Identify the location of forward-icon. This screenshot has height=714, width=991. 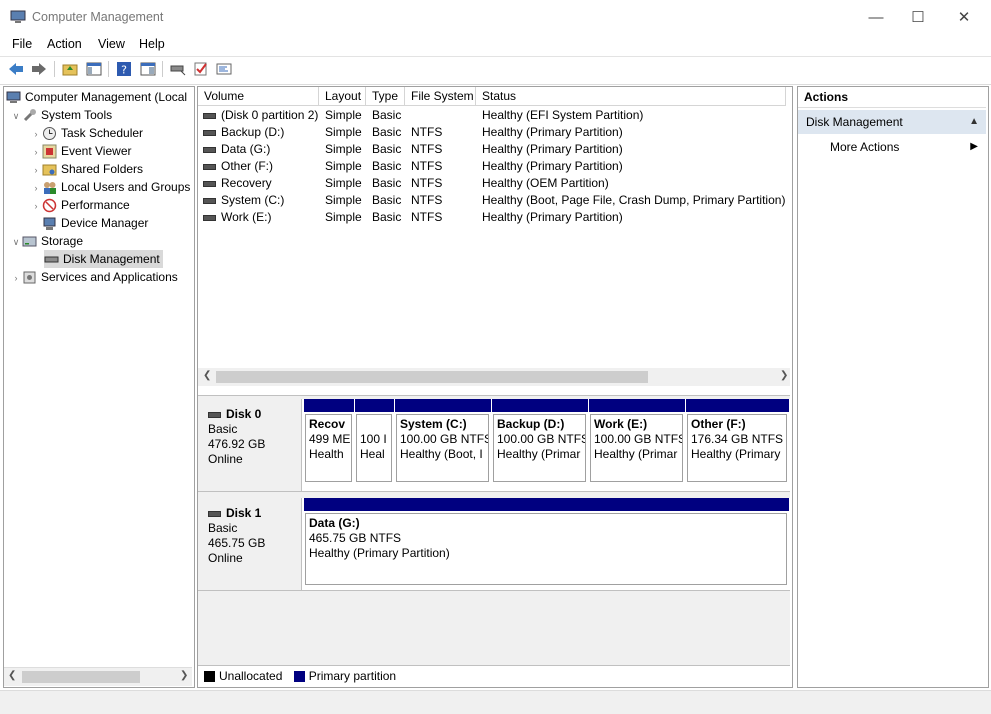
(38, 68).